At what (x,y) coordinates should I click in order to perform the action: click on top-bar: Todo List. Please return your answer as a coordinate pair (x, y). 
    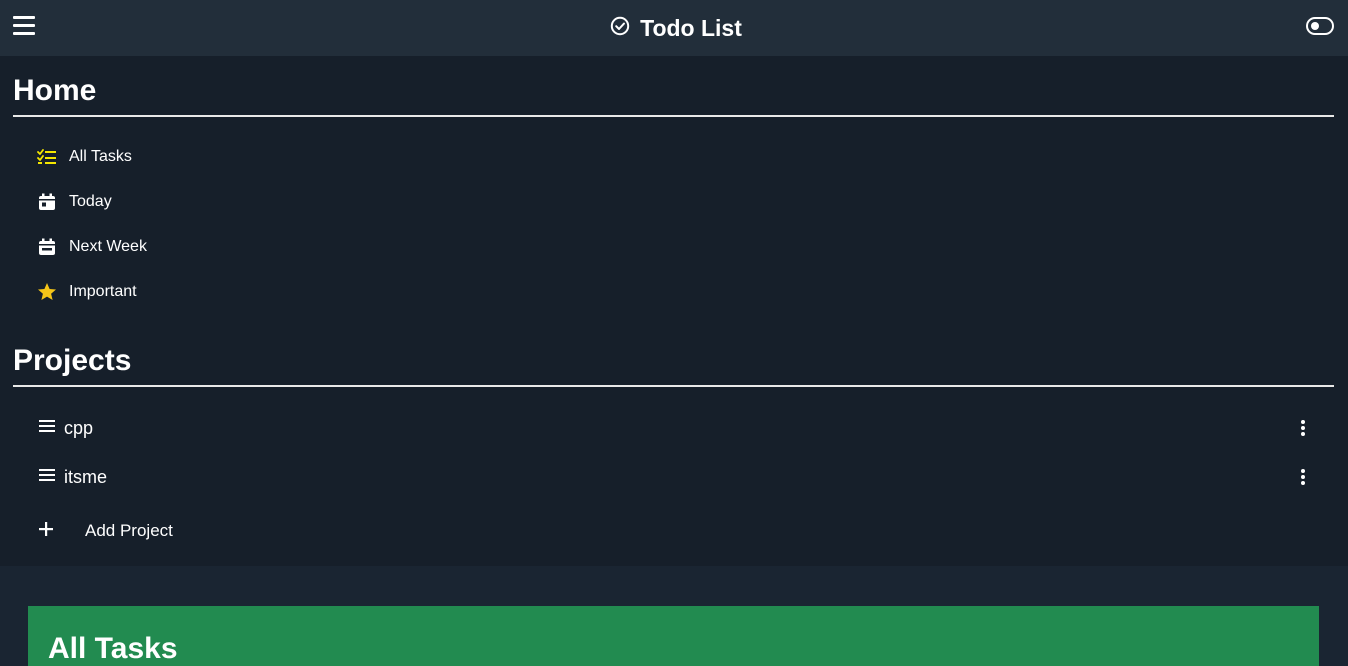
    Looking at the image, I should click on (674, 28).